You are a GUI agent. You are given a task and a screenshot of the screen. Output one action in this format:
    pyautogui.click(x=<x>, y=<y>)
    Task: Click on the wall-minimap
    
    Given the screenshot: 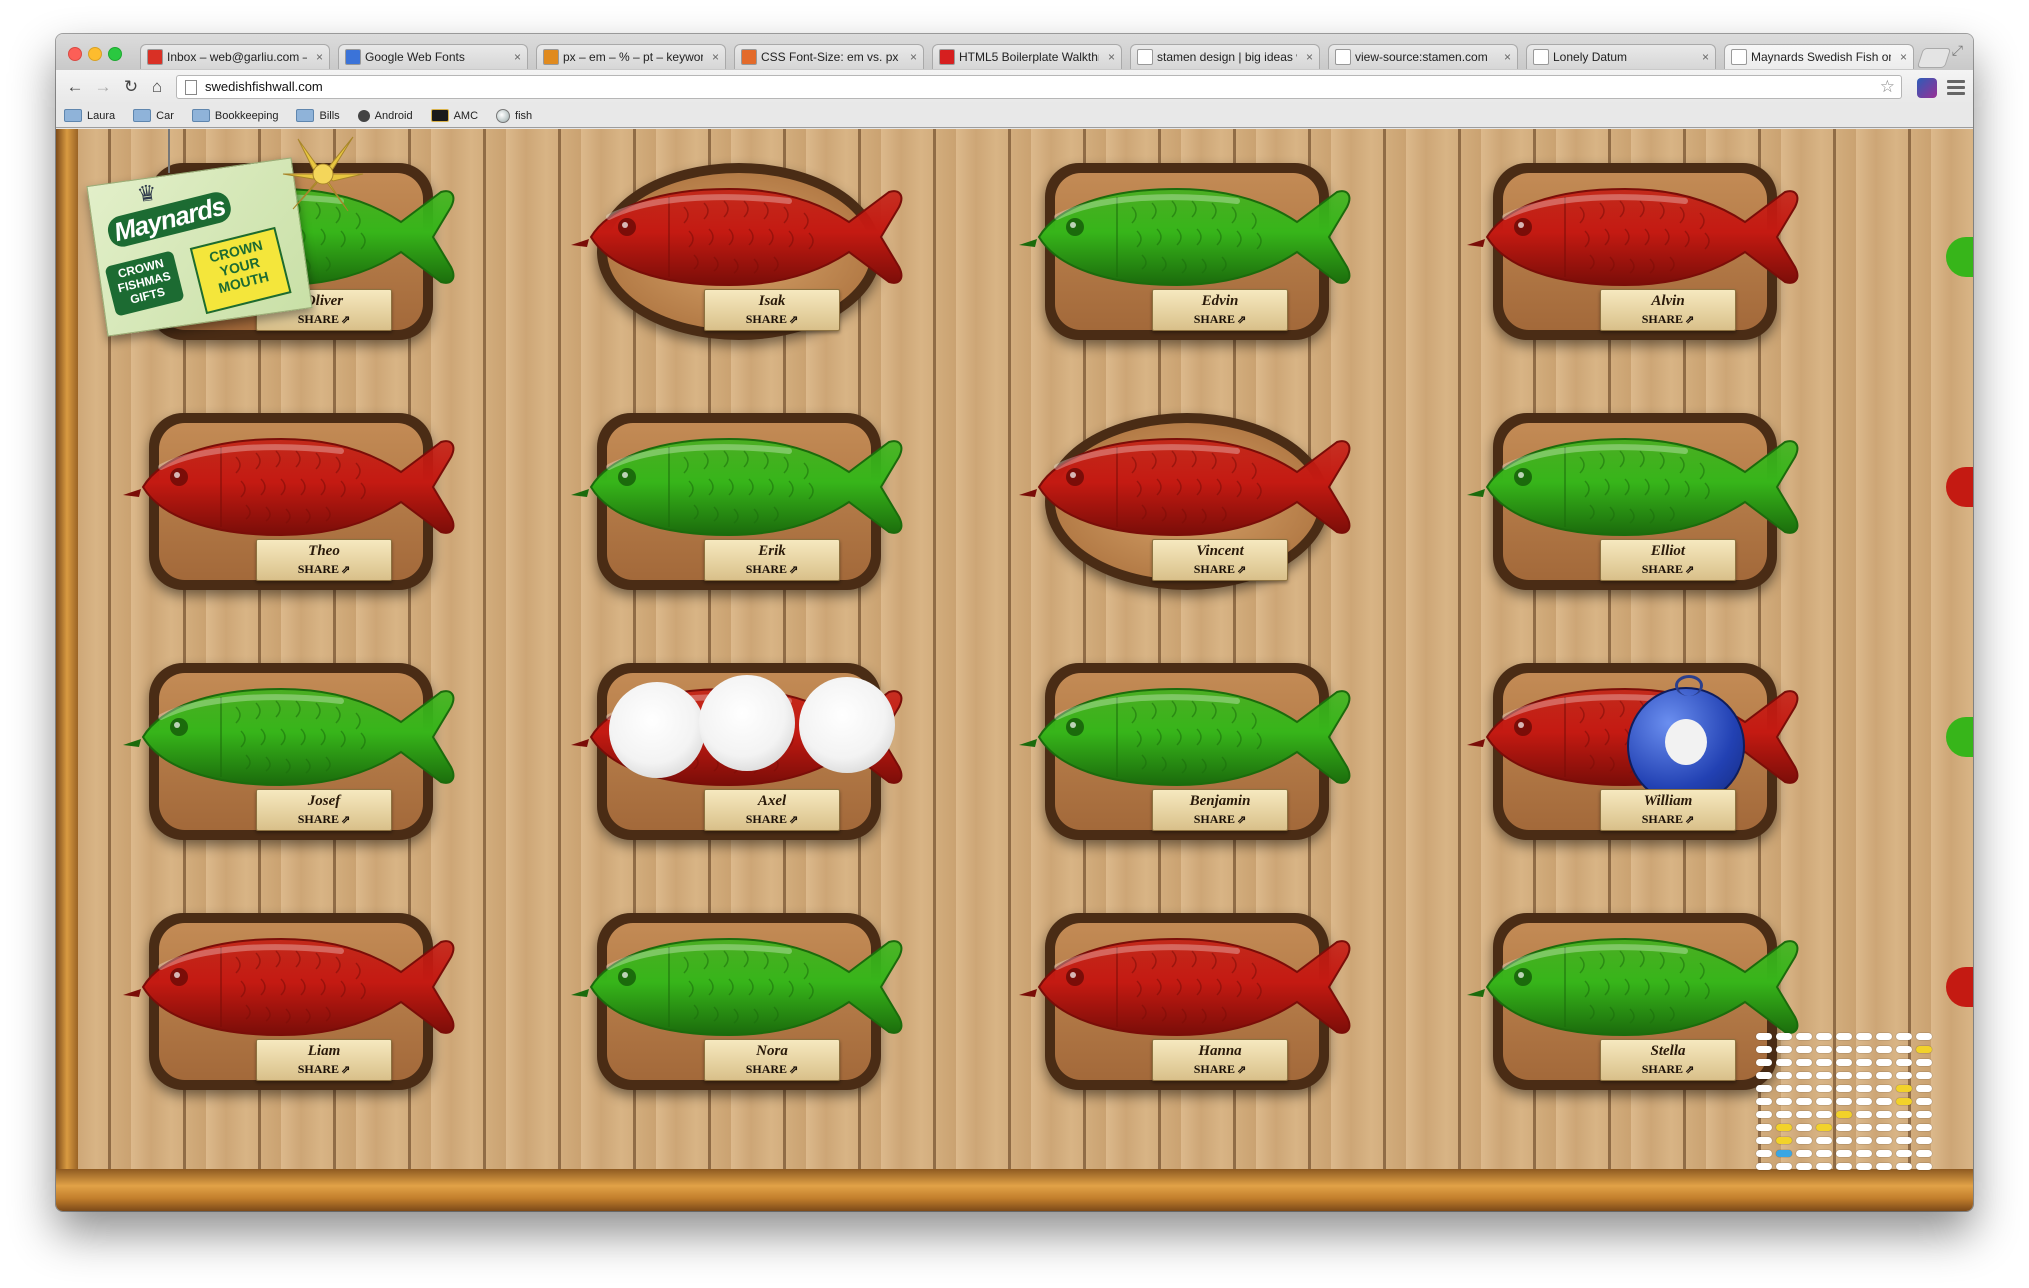 What is the action you would take?
    pyautogui.click(x=1856, y=1113)
    